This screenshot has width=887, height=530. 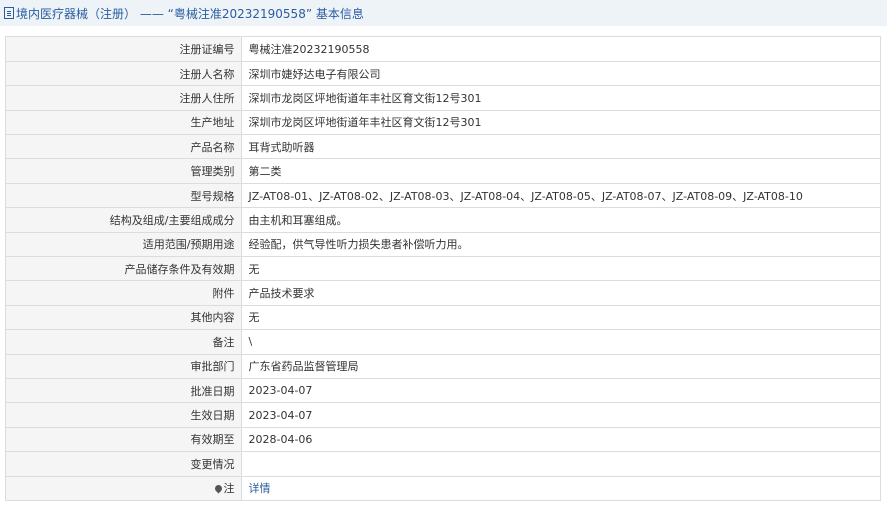 I want to click on table-row: 生产地址 深圳市龙岗区坪地街道年丰社区育文街12号301, so click(x=443, y=123).